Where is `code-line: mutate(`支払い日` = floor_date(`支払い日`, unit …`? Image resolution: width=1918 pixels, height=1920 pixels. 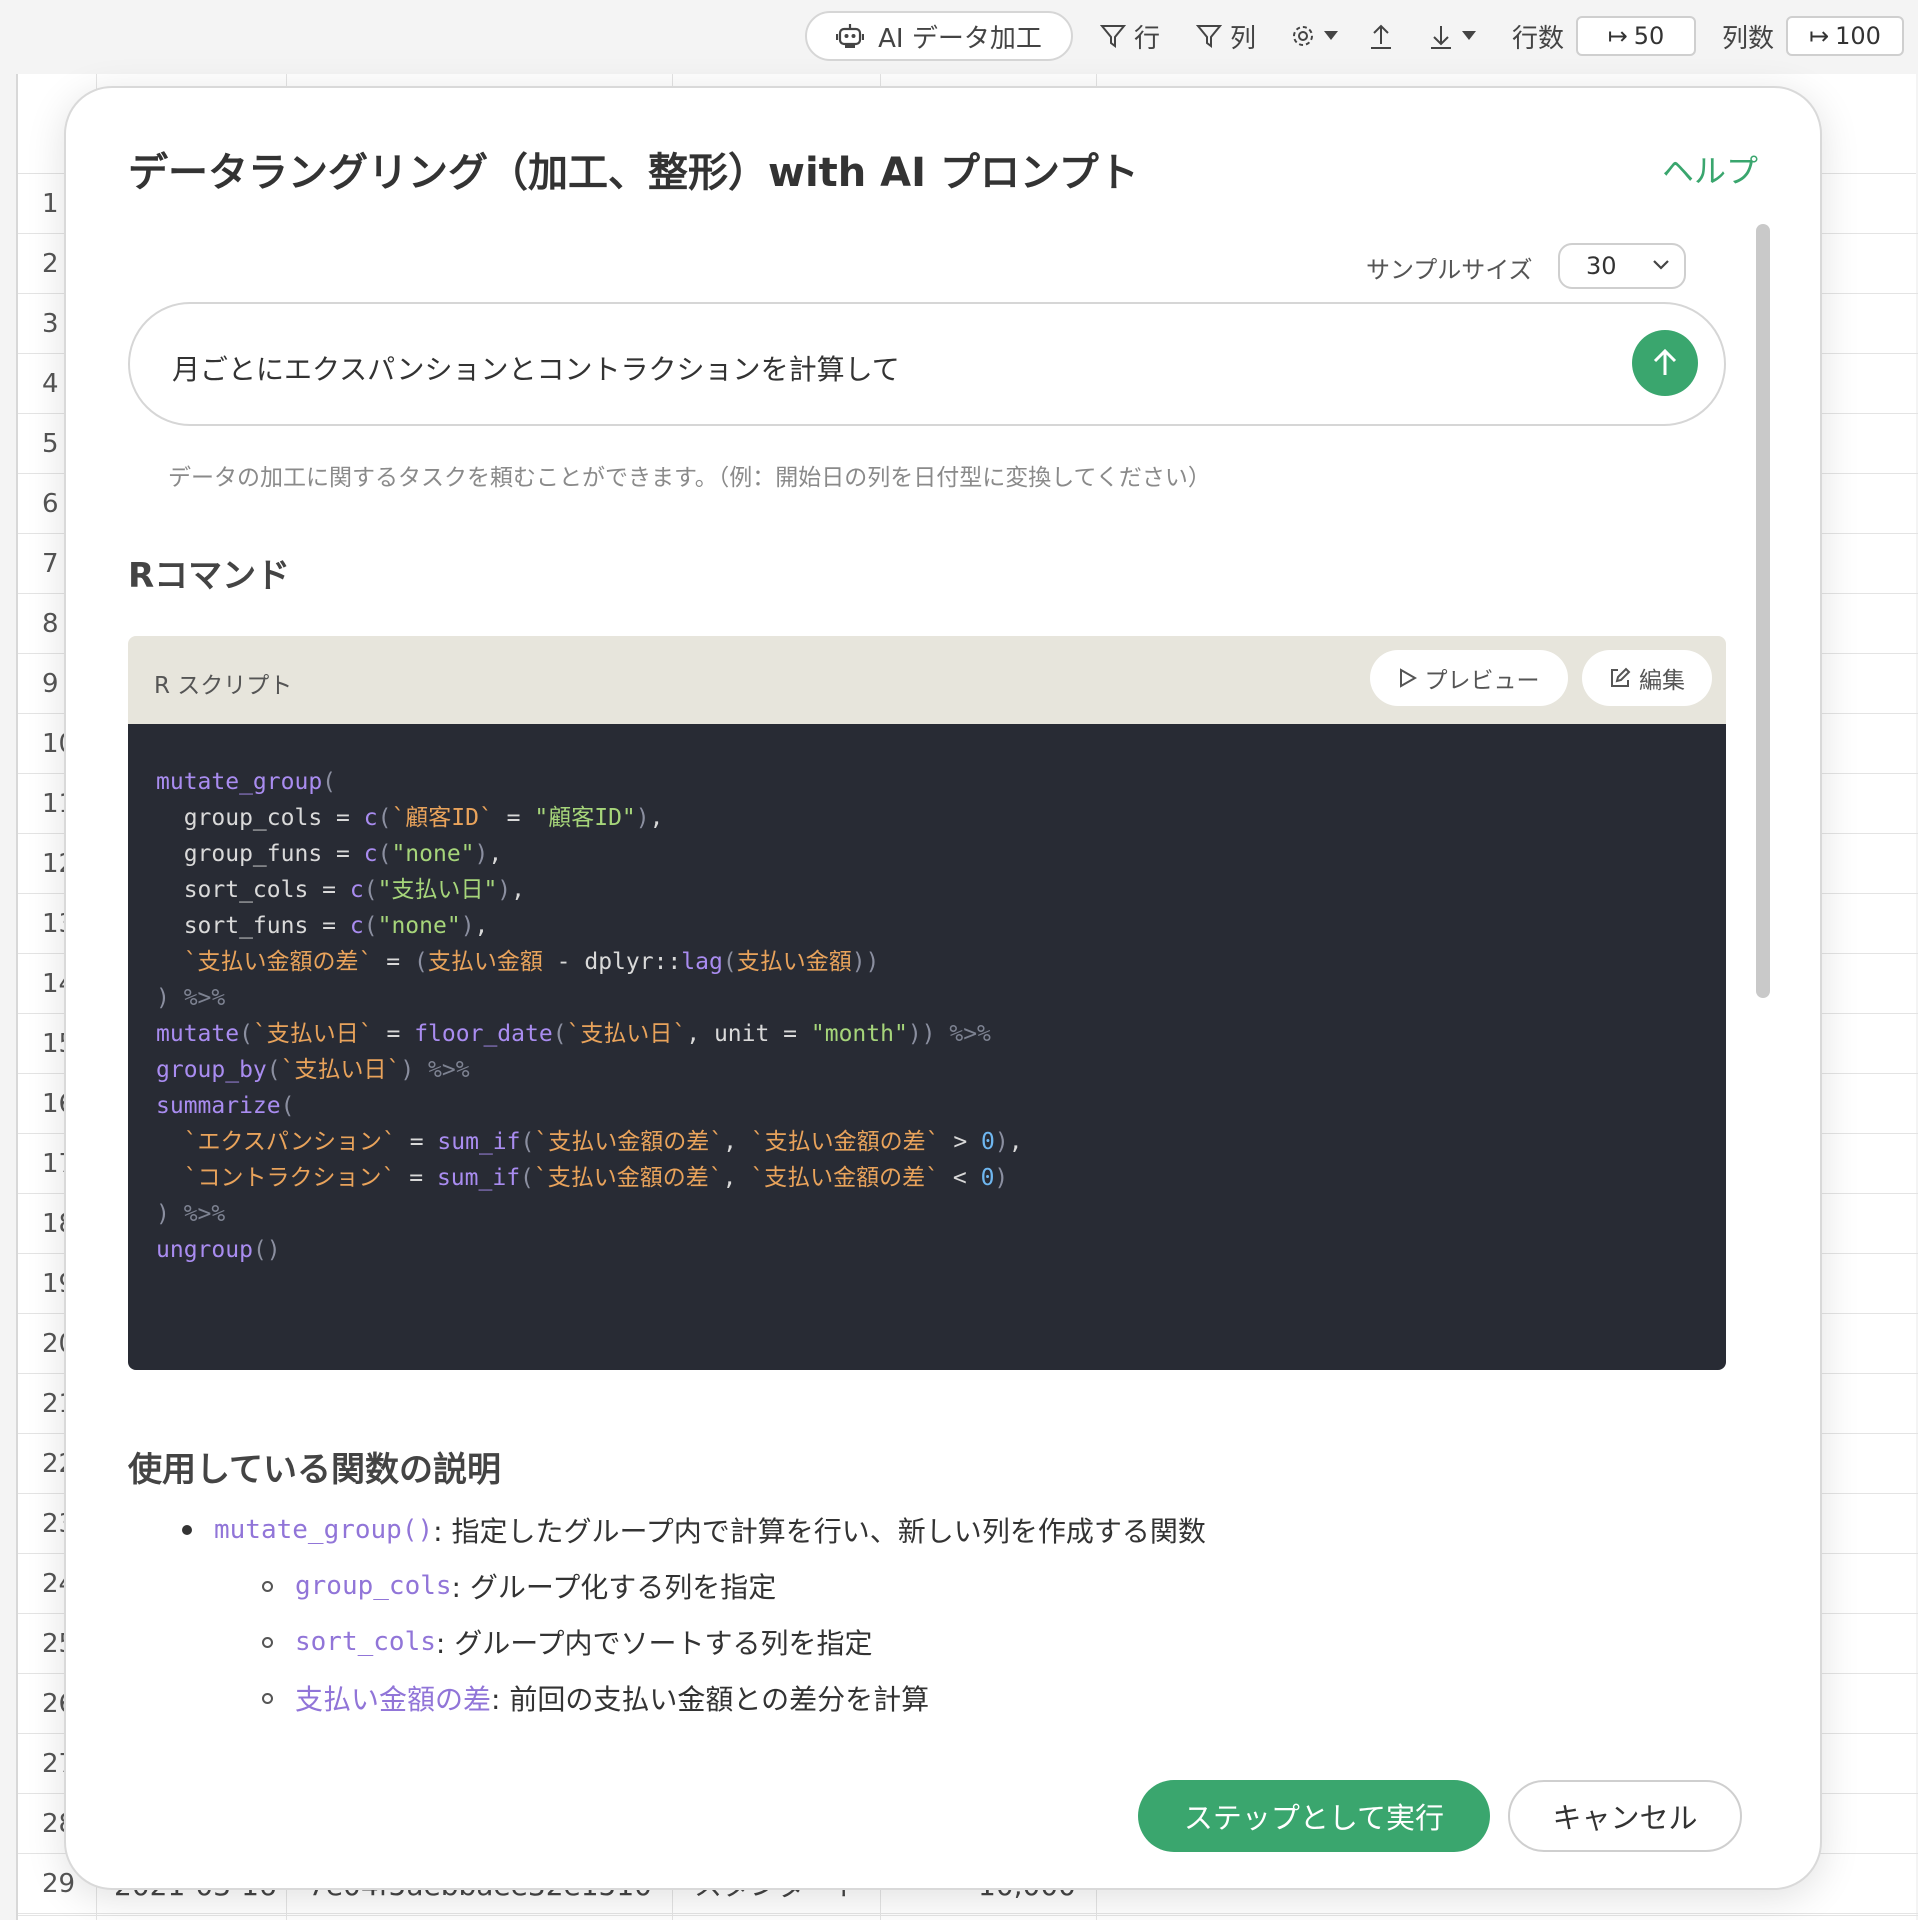
code-line: mutate(`支払い日` = floor_date(`支払い日`, unit … is located at coordinates (573, 1034).